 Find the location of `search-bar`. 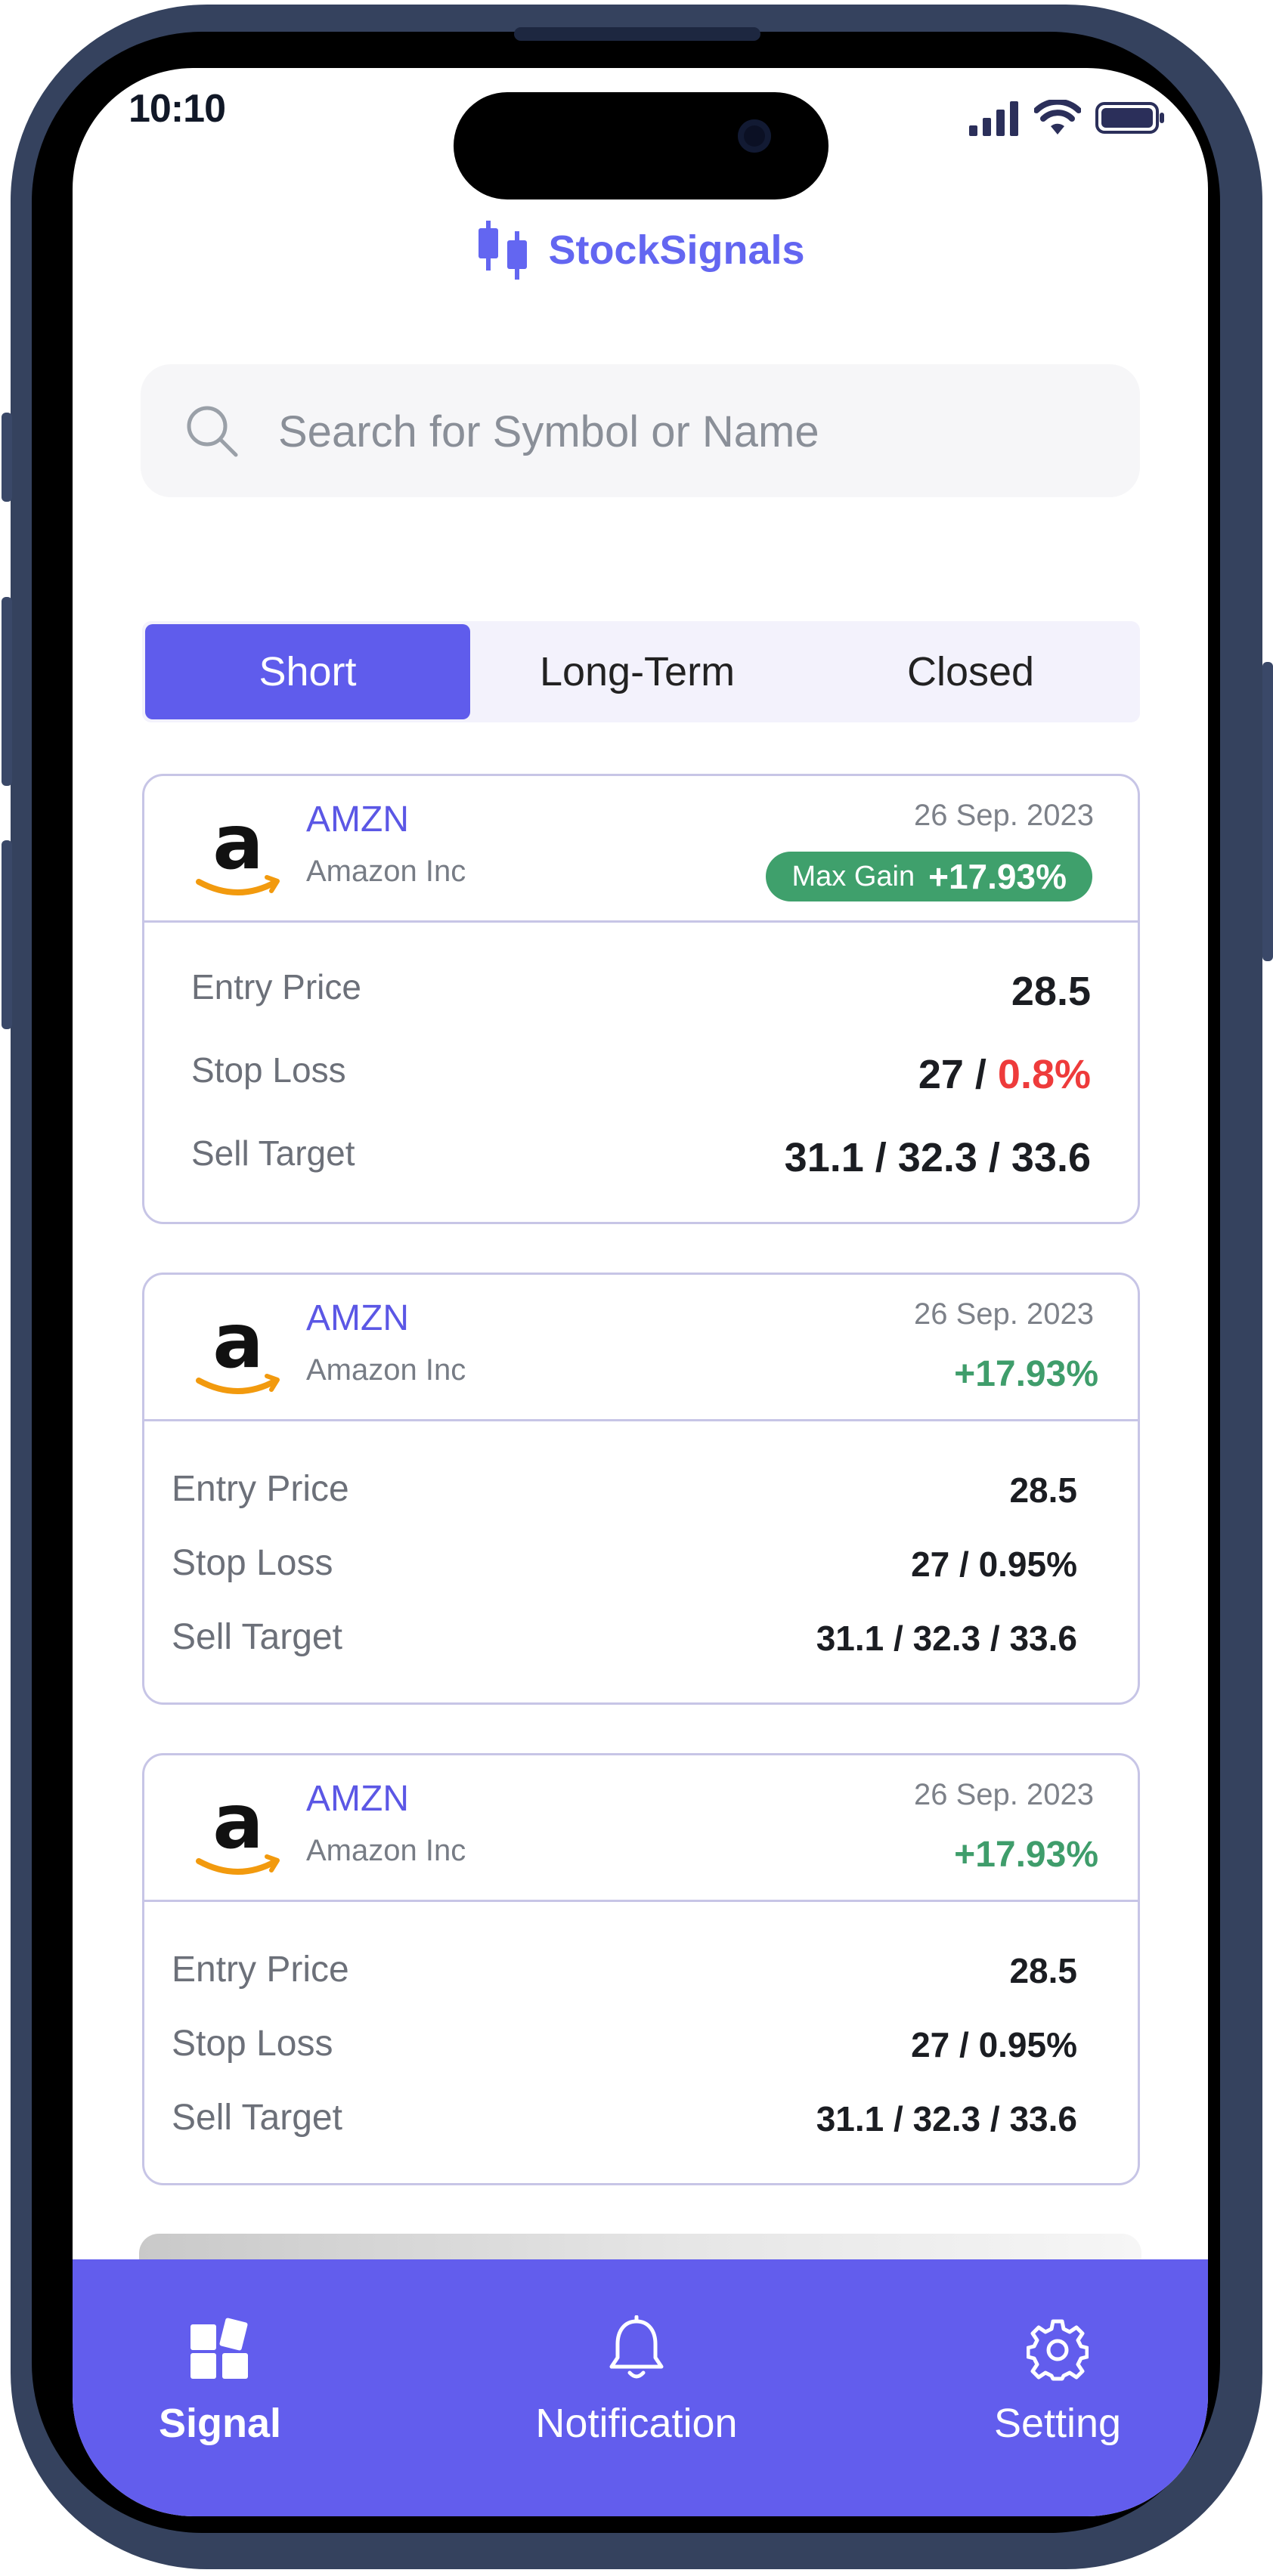

search-bar is located at coordinates (641, 430).